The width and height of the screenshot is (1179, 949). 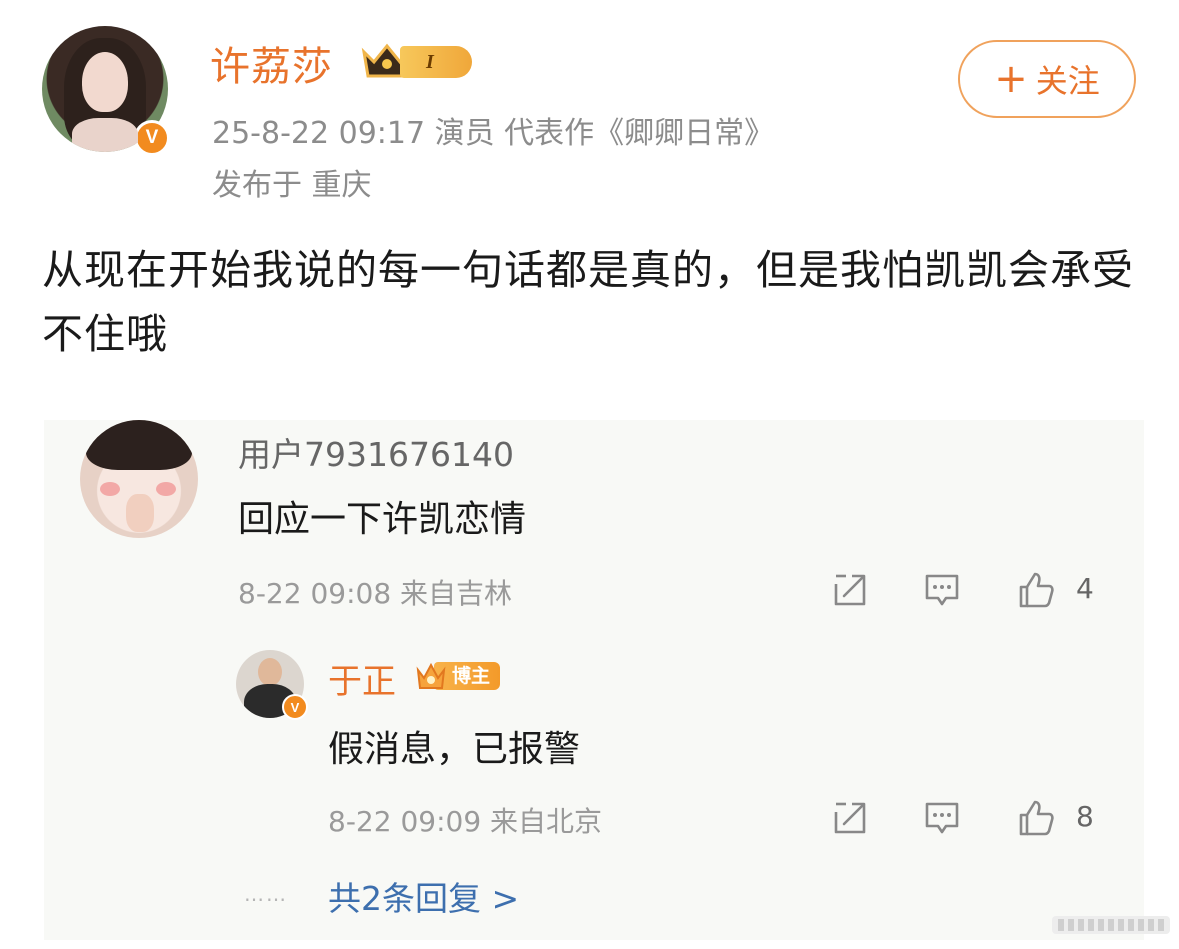 What do you see at coordinates (1011, 79) in the screenshot?
I see `plus-icon: +` at bounding box center [1011, 79].